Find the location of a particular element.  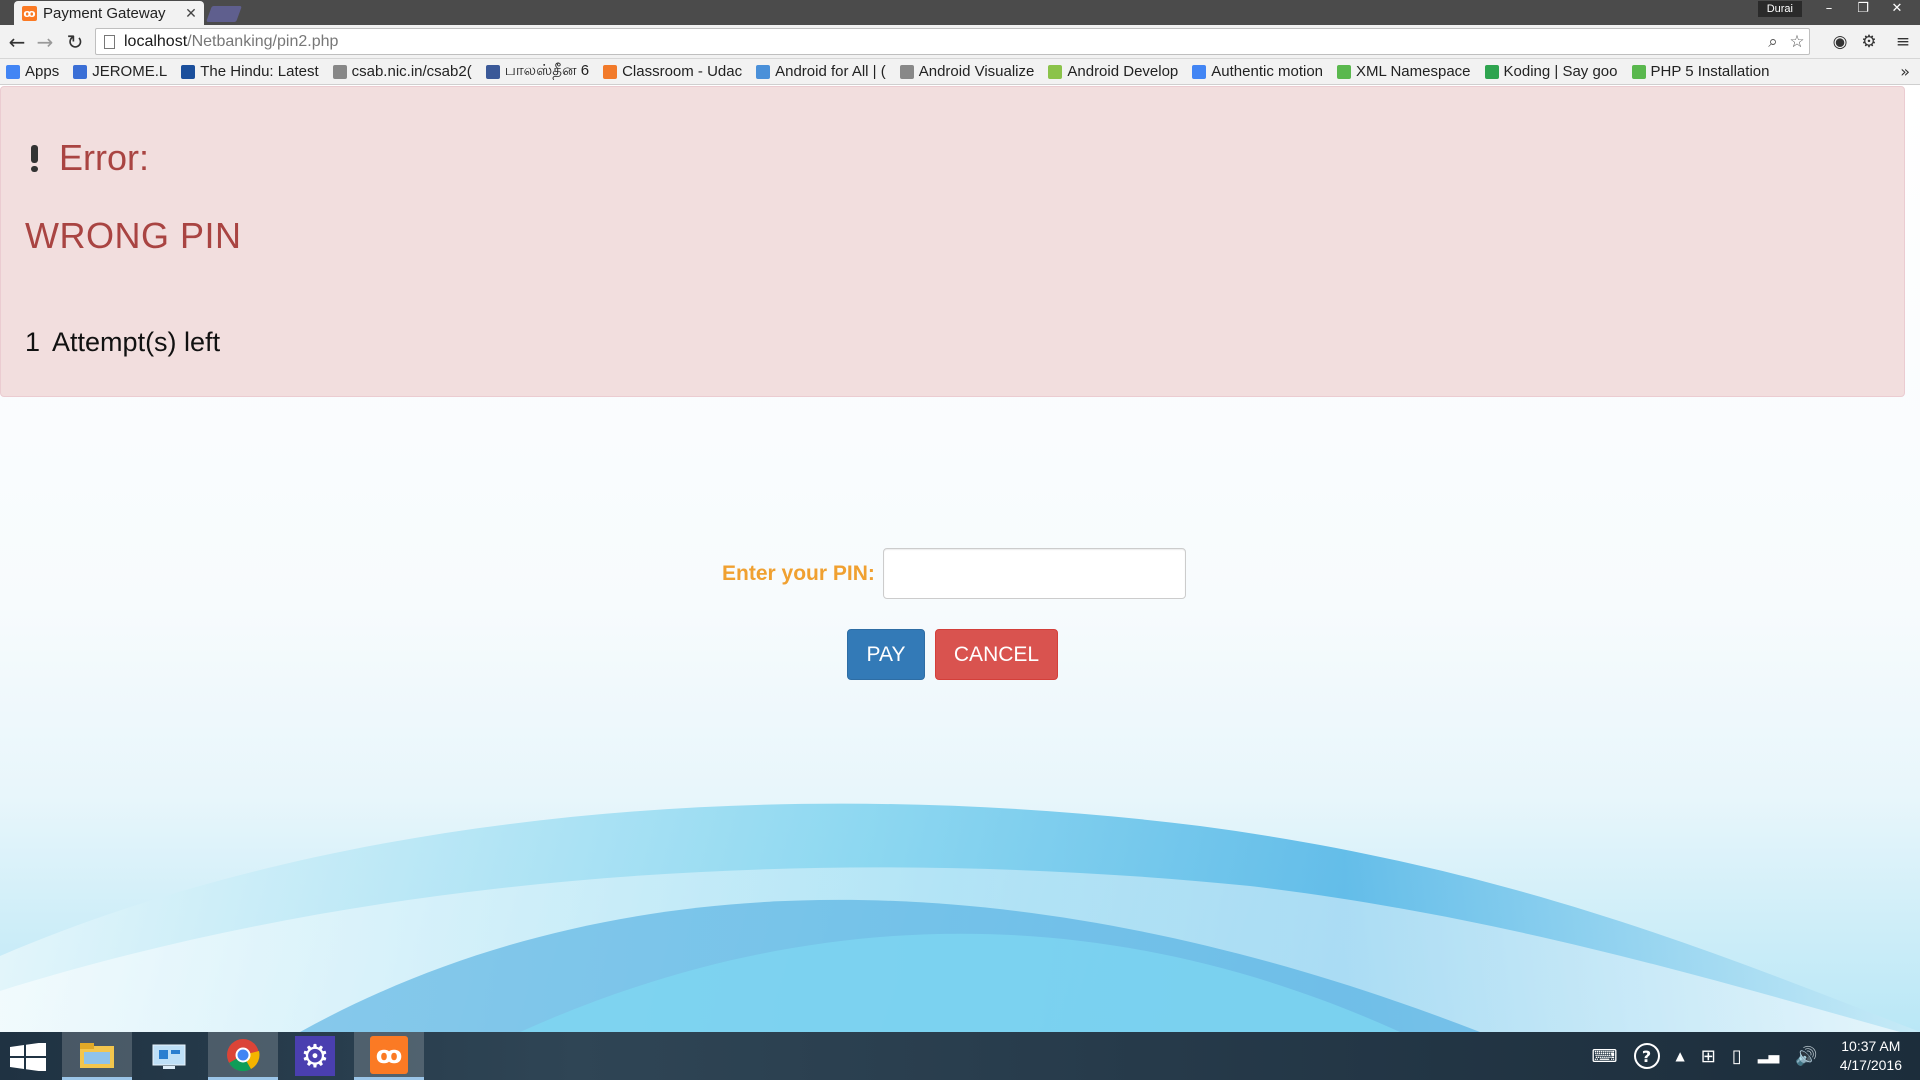

close-tab-icon: ✕ is located at coordinates (191, 13).